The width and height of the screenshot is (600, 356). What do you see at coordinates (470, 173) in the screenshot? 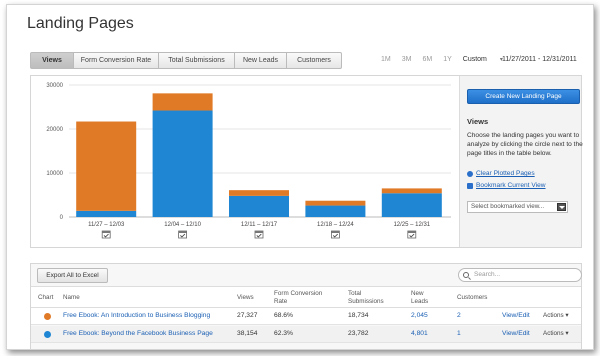
I see `clear-icon` at bounding box center [470, 173].